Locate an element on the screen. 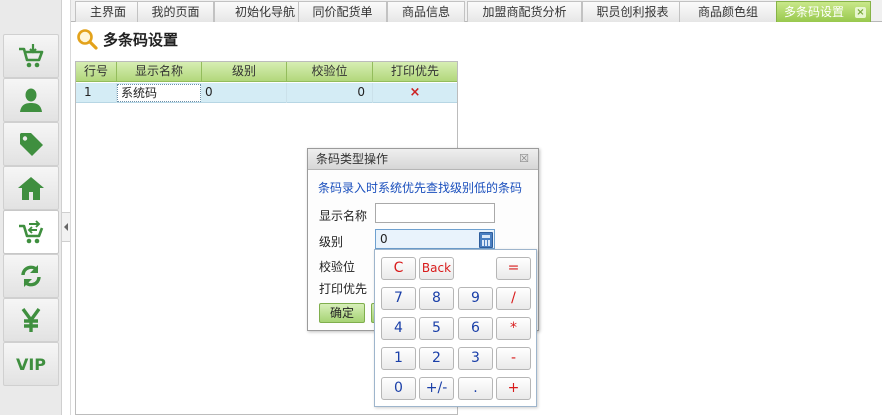 This screenshot has width=882, height=415. cart-in-icon is located at coordinates (31, 56).